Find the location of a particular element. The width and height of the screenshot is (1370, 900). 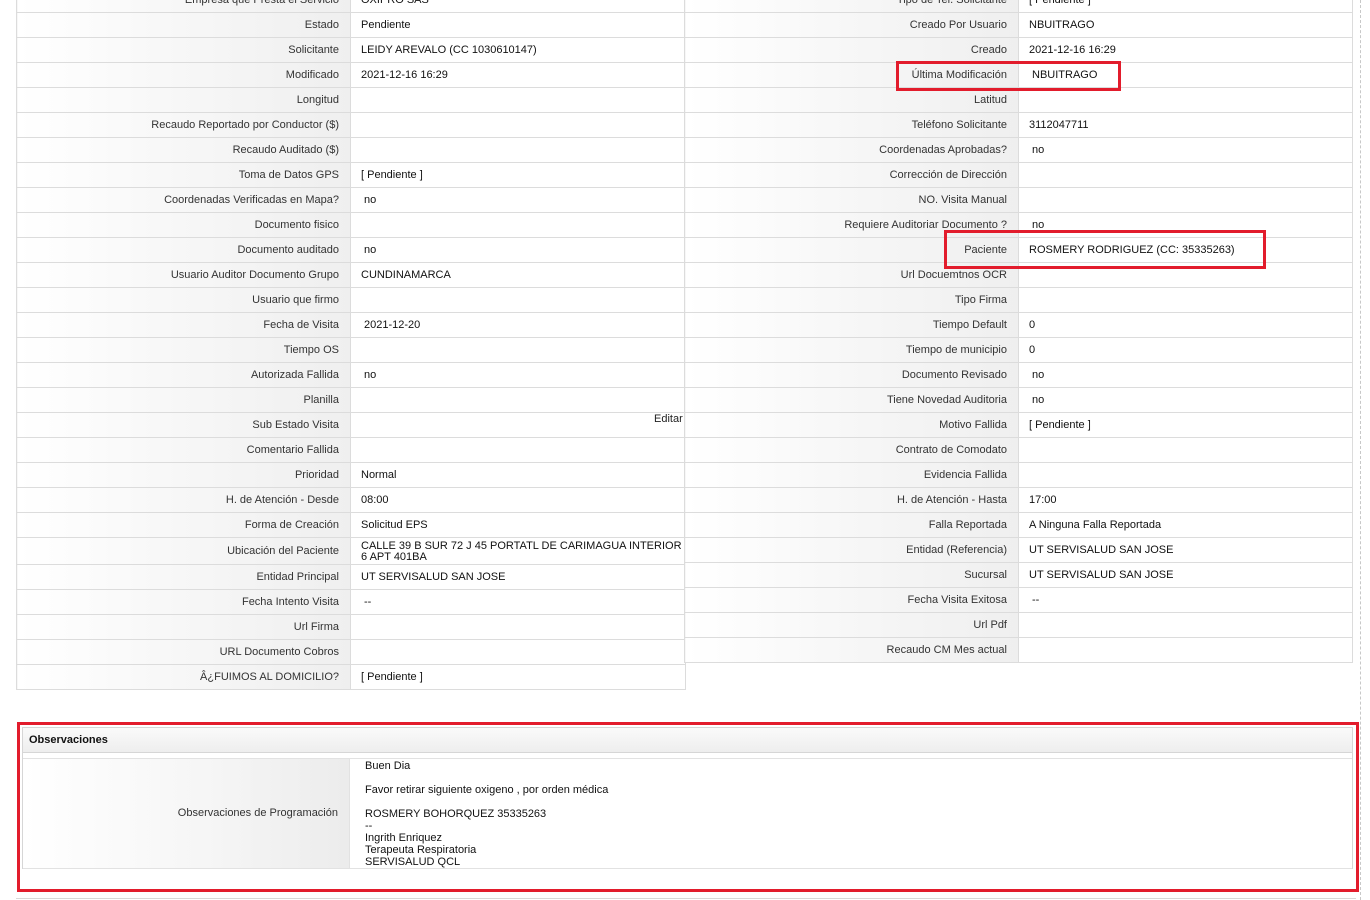

detail-row-fecha-de-visita: Fecha de Visita 2021-12-20 is located at coordinates (351, 325).